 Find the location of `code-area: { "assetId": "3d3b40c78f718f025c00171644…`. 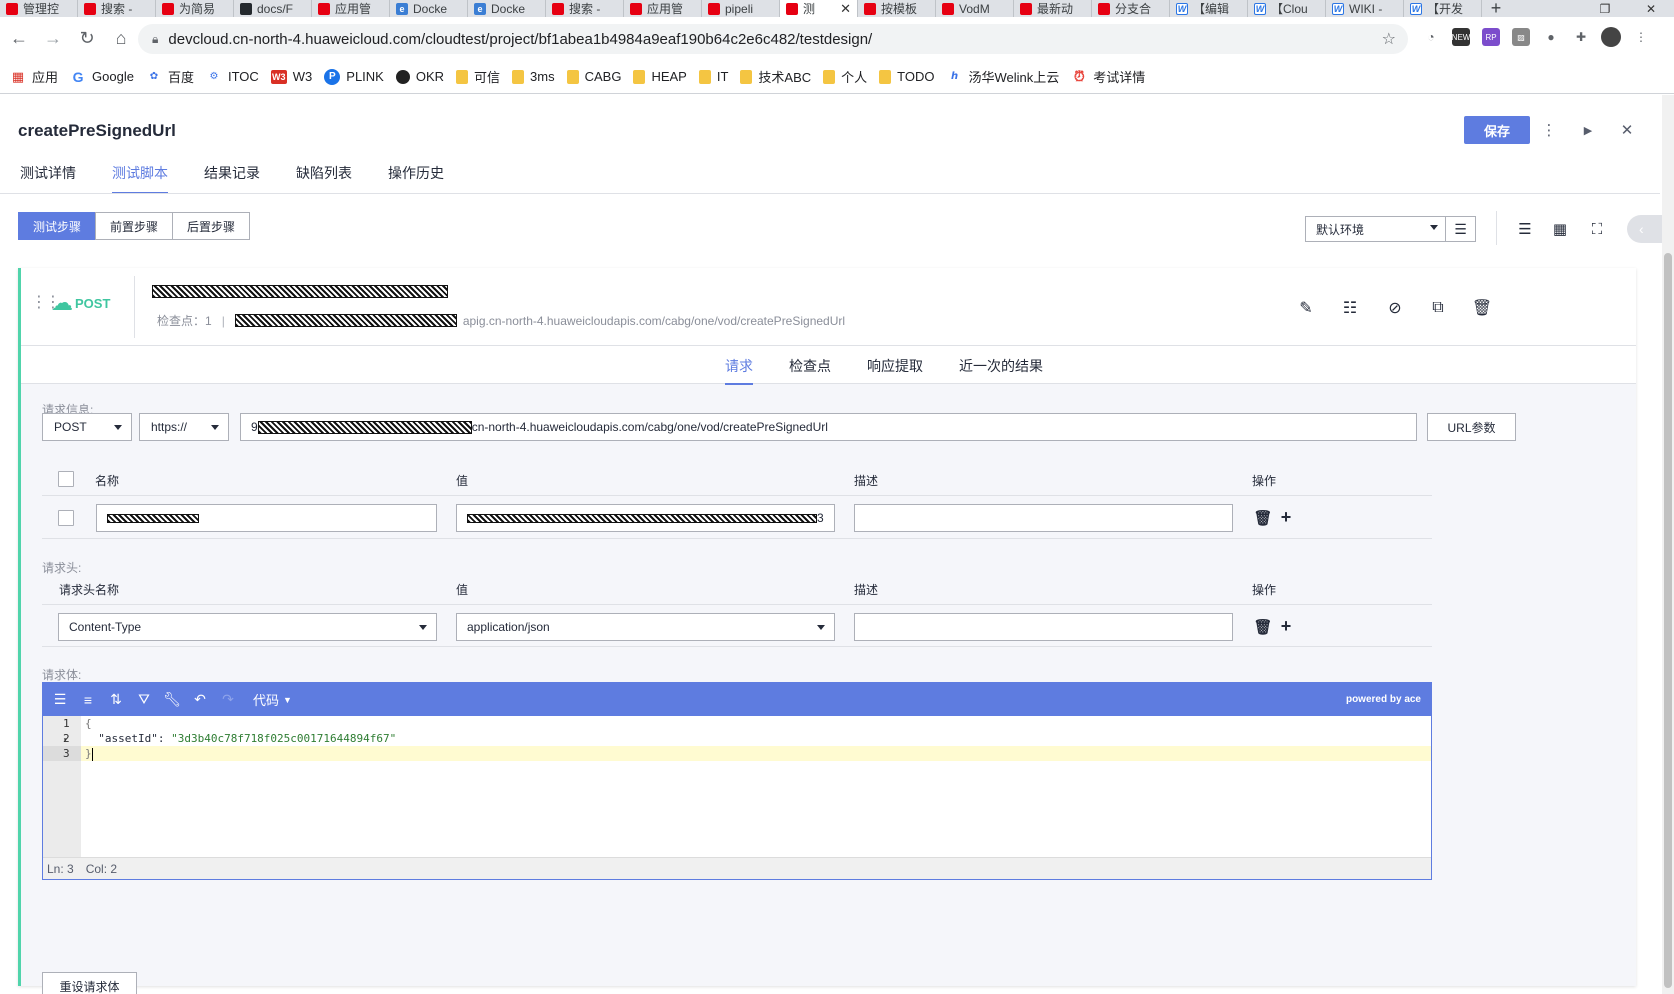

code-area: { "assetId": "3d3b40c78f718f025c00171644… is located at coordinates (756, 786).